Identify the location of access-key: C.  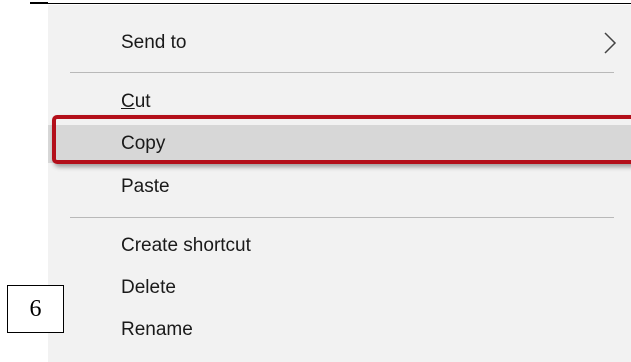
(128, 101).